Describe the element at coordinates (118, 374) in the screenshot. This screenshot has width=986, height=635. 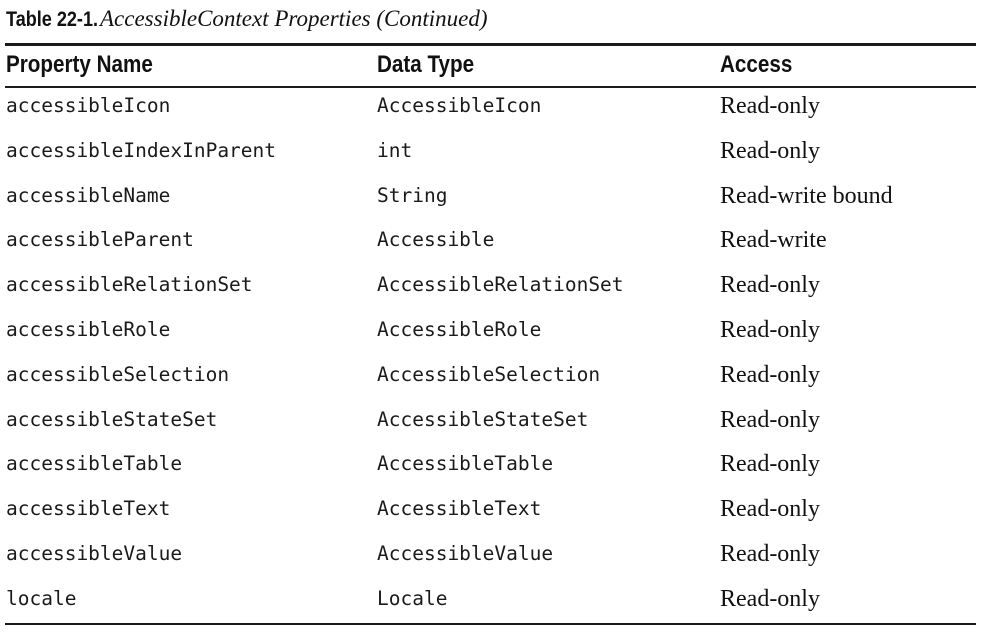
I see `property-name-cell: accessibleSelection` at that location.